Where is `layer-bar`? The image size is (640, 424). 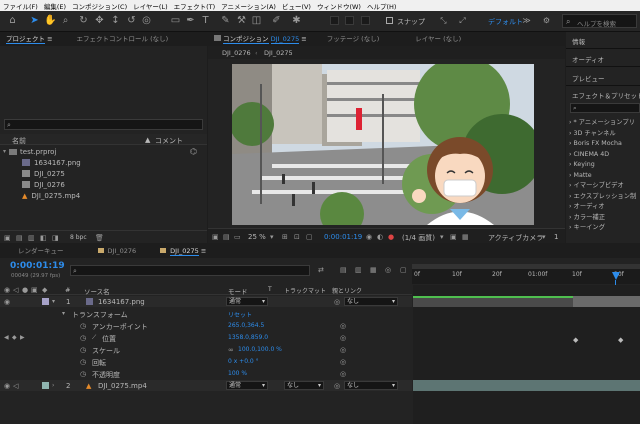 layer-bar is located at coordinates (526, 385).